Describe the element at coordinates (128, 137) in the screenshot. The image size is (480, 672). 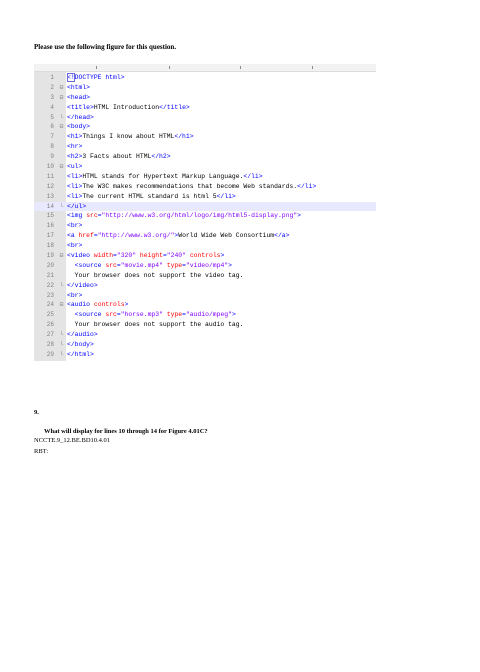
I see `code-token: Things I know about HTML` at that location.